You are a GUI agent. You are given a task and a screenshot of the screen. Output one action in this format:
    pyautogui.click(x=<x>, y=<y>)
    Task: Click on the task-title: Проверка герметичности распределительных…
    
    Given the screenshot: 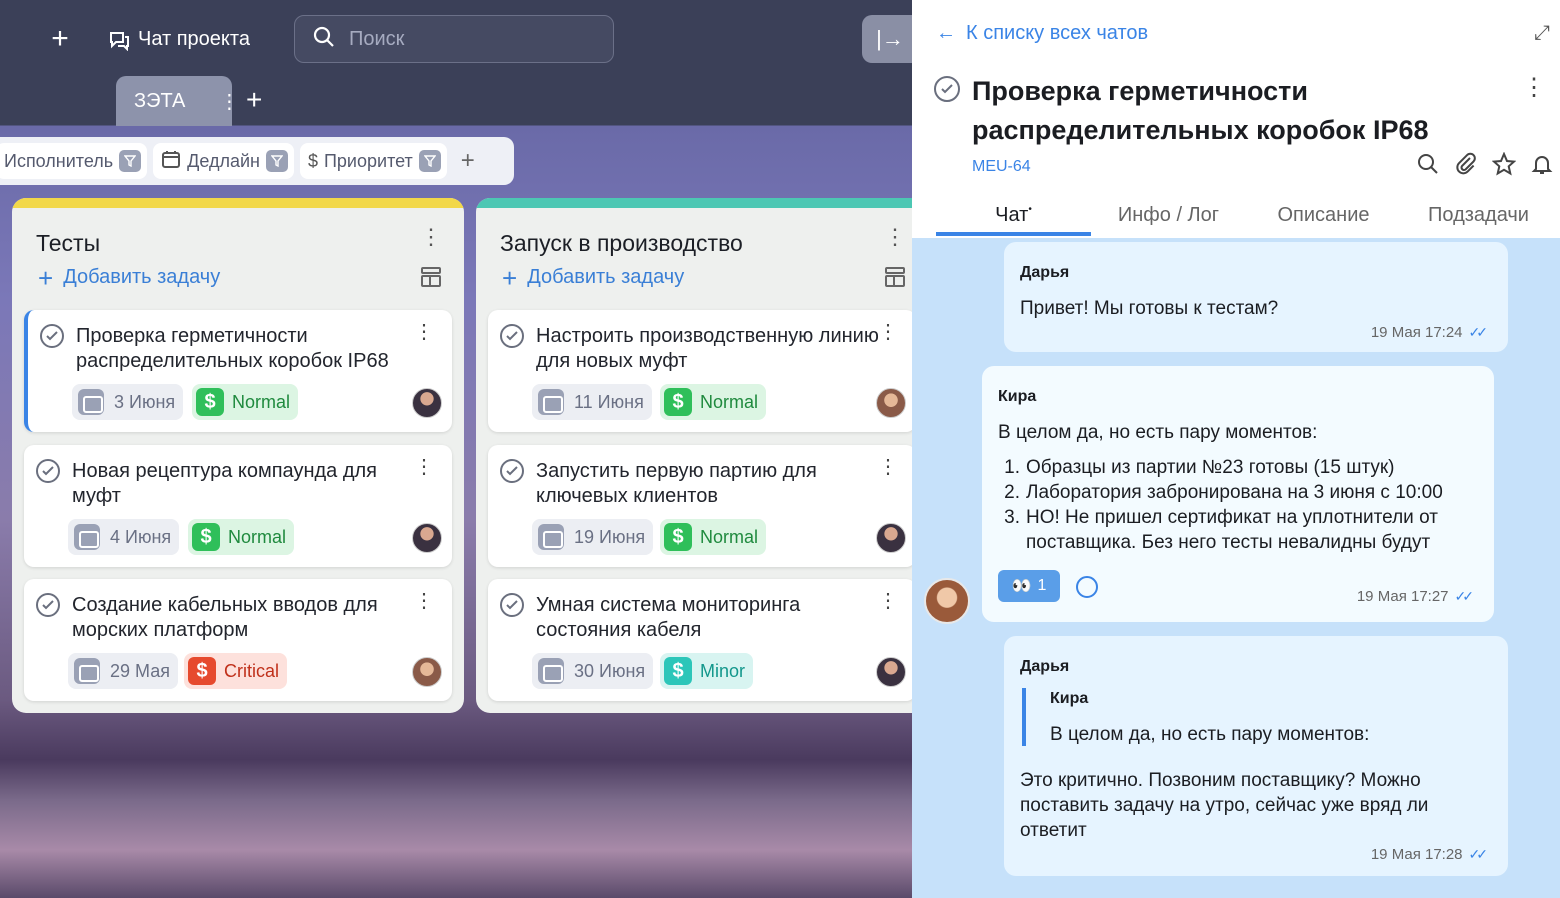 What is the action you would take?
    pyautogui.click(x=232, y=348)
    